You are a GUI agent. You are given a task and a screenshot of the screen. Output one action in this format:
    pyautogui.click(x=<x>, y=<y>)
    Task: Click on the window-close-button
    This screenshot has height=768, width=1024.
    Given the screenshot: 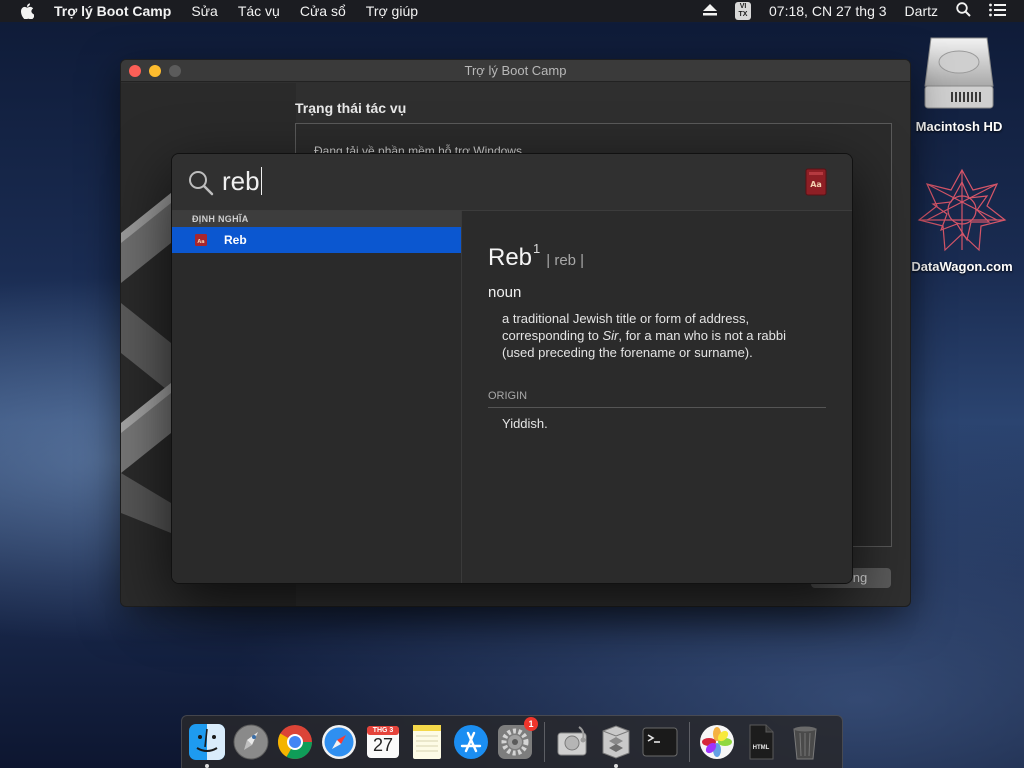 What is the action you would take?
    pyautogui.click(x=135, y=71)
    